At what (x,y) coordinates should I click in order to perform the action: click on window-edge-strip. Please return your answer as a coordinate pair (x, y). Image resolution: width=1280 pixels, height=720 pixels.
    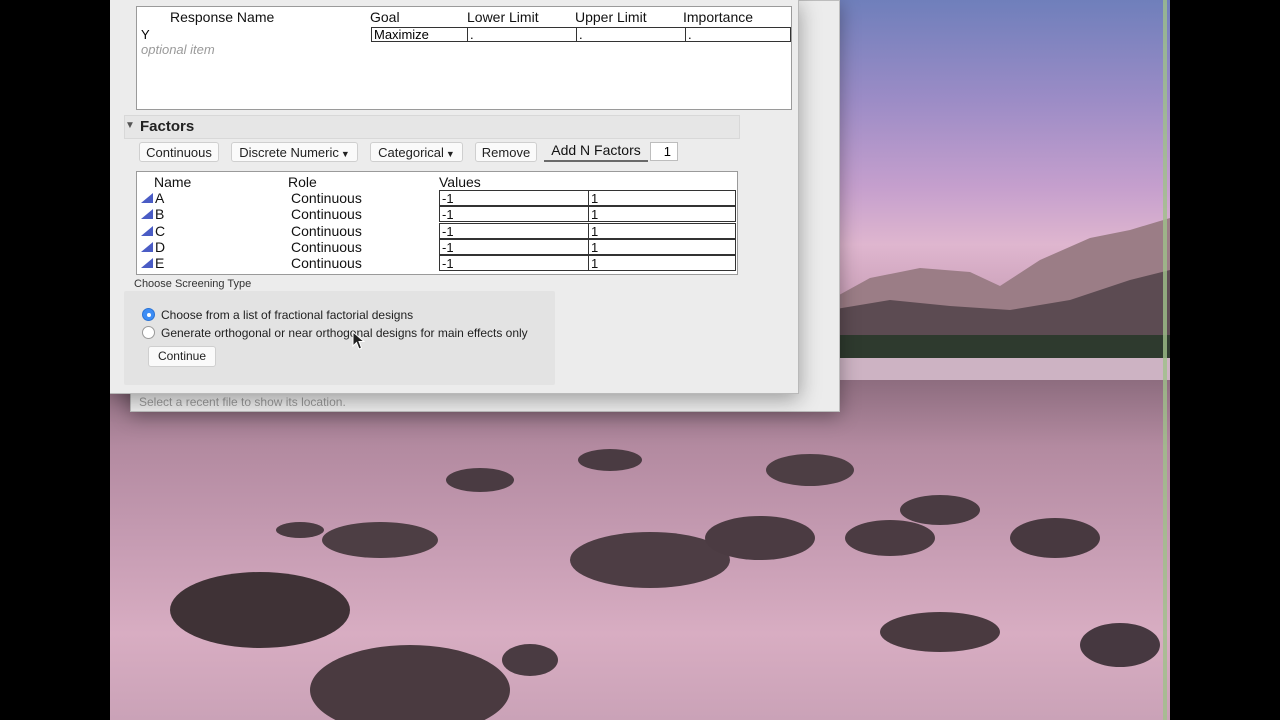
    Looking at the image, I should click on (1165, 360).